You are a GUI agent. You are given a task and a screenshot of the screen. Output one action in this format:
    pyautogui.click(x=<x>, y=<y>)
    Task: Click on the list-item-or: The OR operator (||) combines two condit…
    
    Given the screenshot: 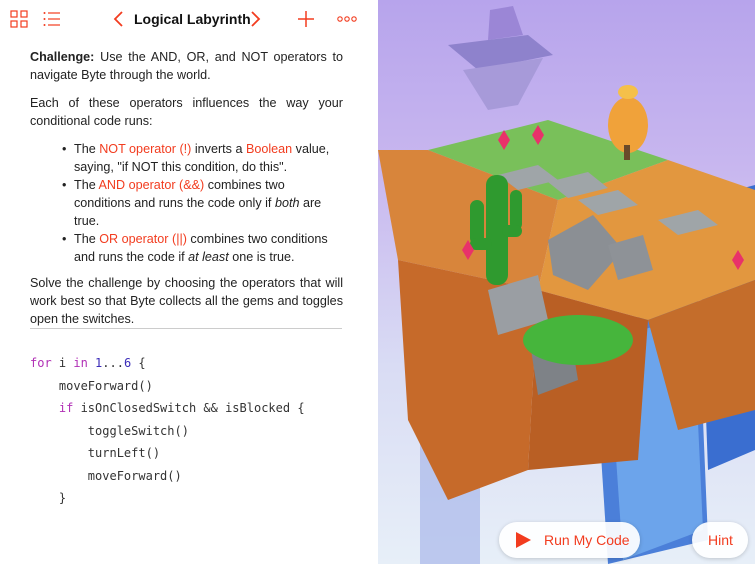 What is the action you would take?
    pyautogui.click(x=202, y=248)
    